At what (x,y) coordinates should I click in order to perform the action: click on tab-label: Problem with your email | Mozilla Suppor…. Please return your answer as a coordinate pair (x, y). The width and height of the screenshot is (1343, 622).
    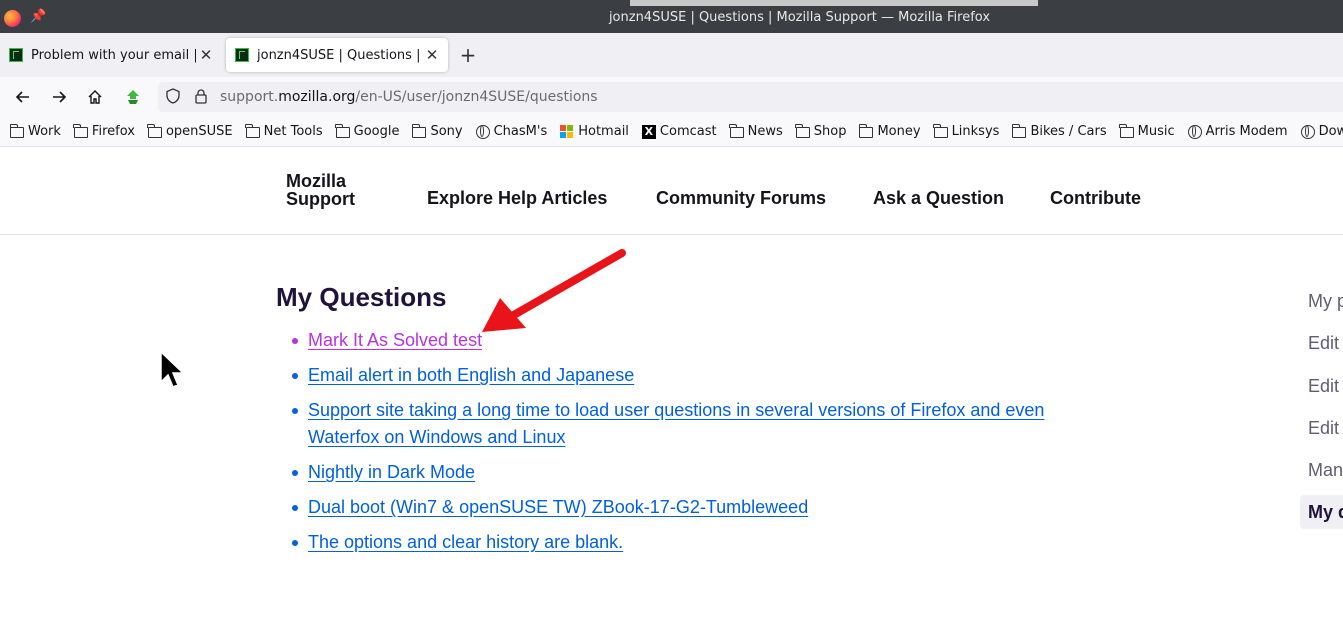
    Looking at the image, I should click on (113, 55).